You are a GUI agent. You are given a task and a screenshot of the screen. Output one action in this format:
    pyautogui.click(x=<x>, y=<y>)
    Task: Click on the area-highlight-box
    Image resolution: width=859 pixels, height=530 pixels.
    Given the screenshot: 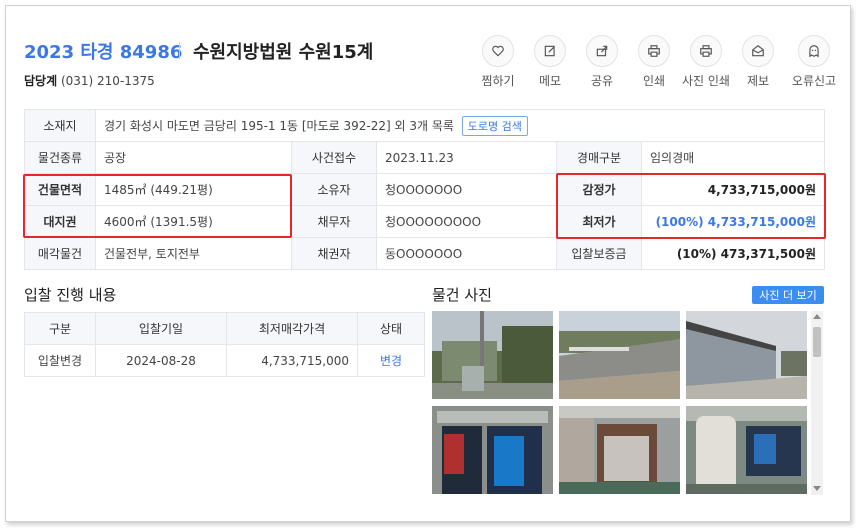 What is the action you would take?
    pyautogui.click(x=157, y=206)
    